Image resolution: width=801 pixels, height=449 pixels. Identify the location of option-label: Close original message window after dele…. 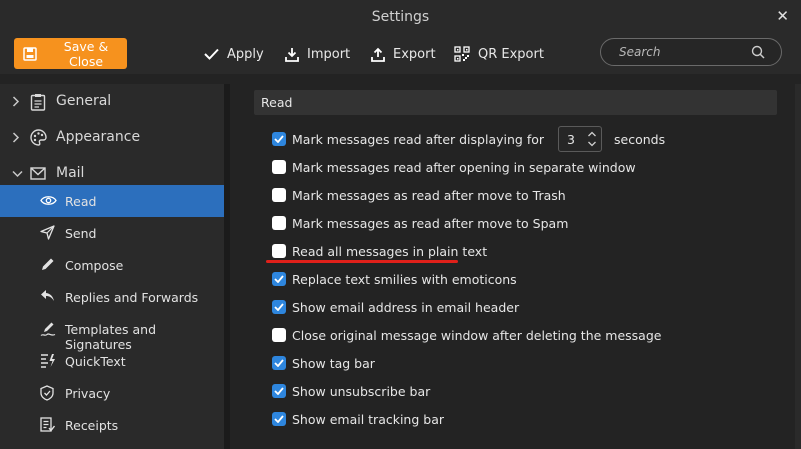
(477, 335).